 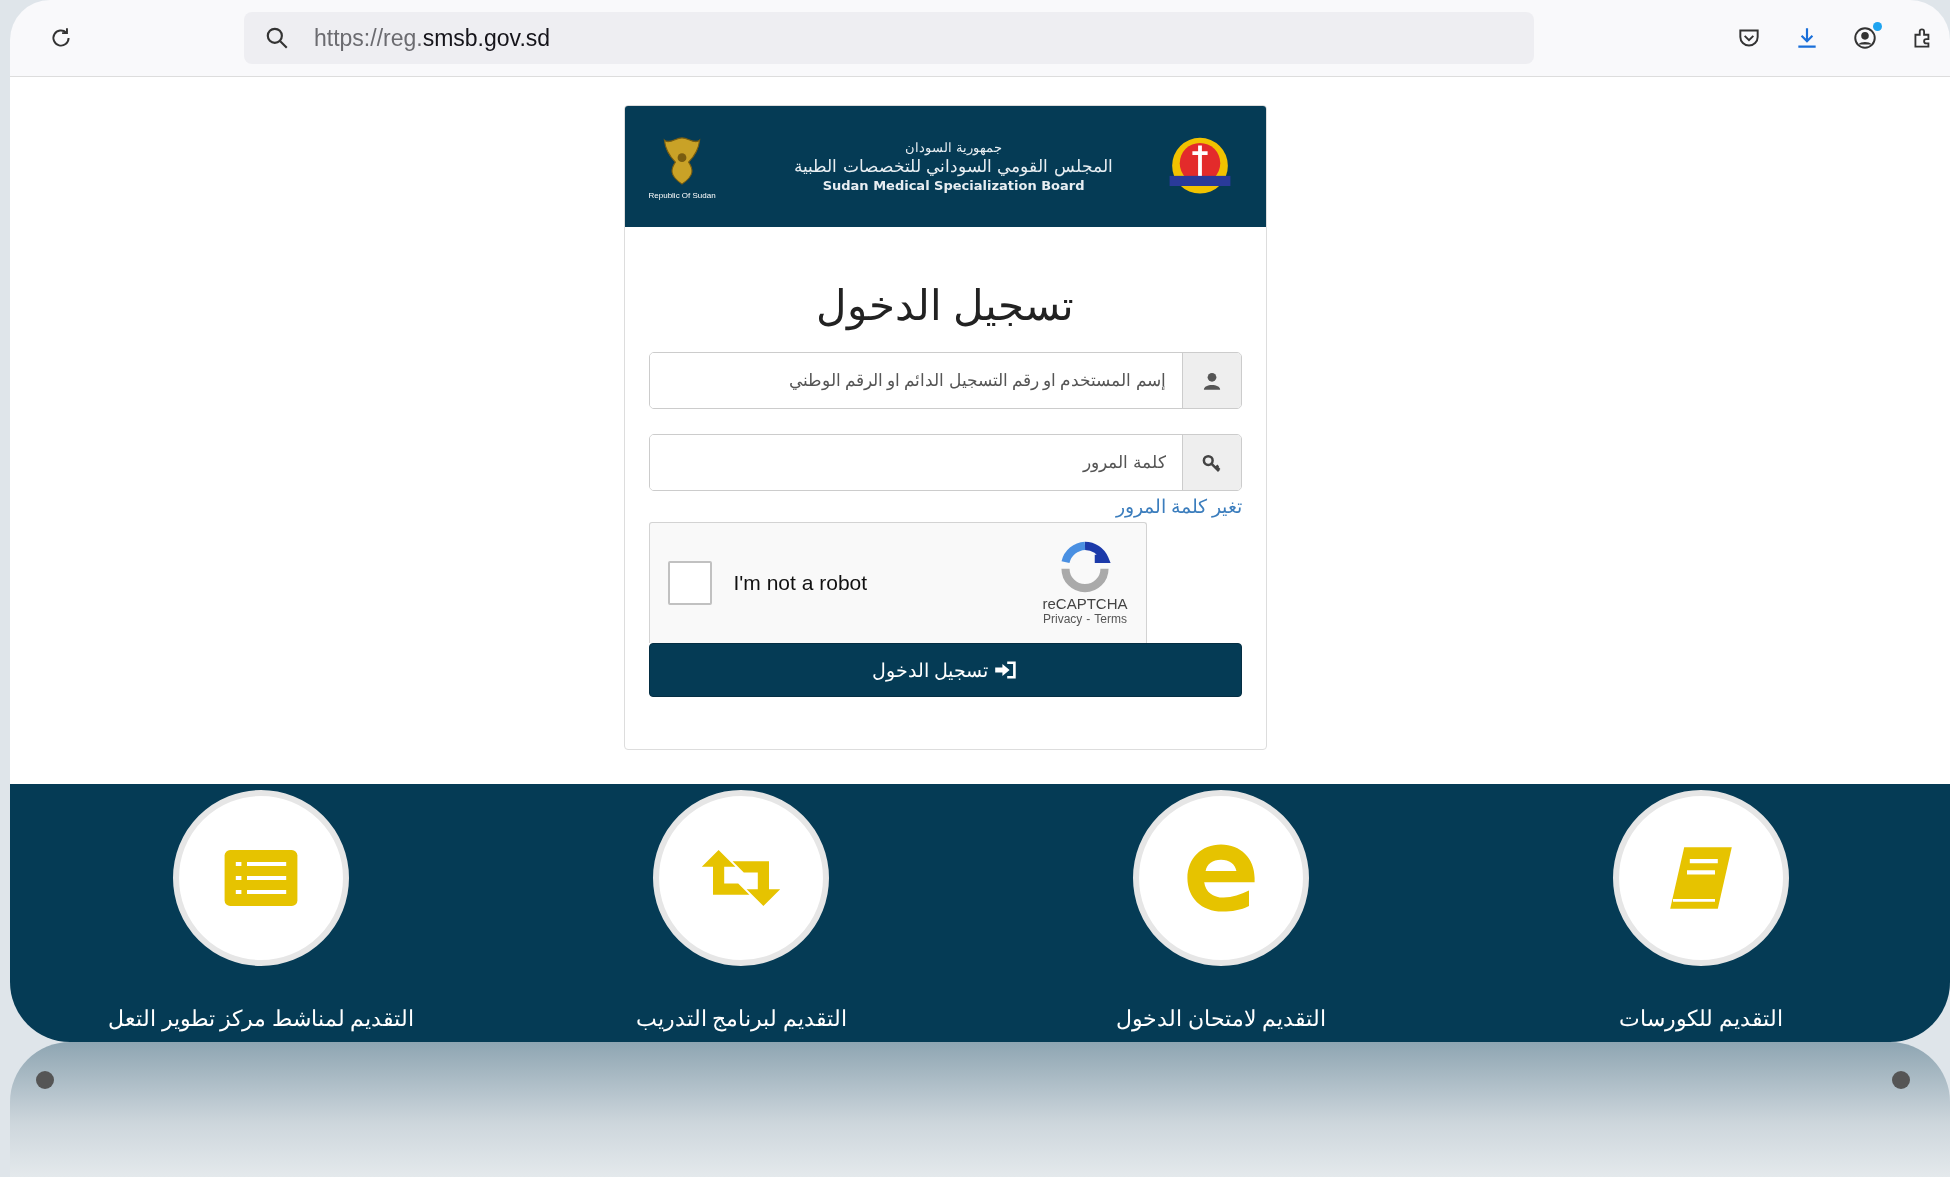 What do you see at coordinates (800, 583) in the screenshot?
I see `captcha-label: I'm not a robot` at bounding box center [800, 583].